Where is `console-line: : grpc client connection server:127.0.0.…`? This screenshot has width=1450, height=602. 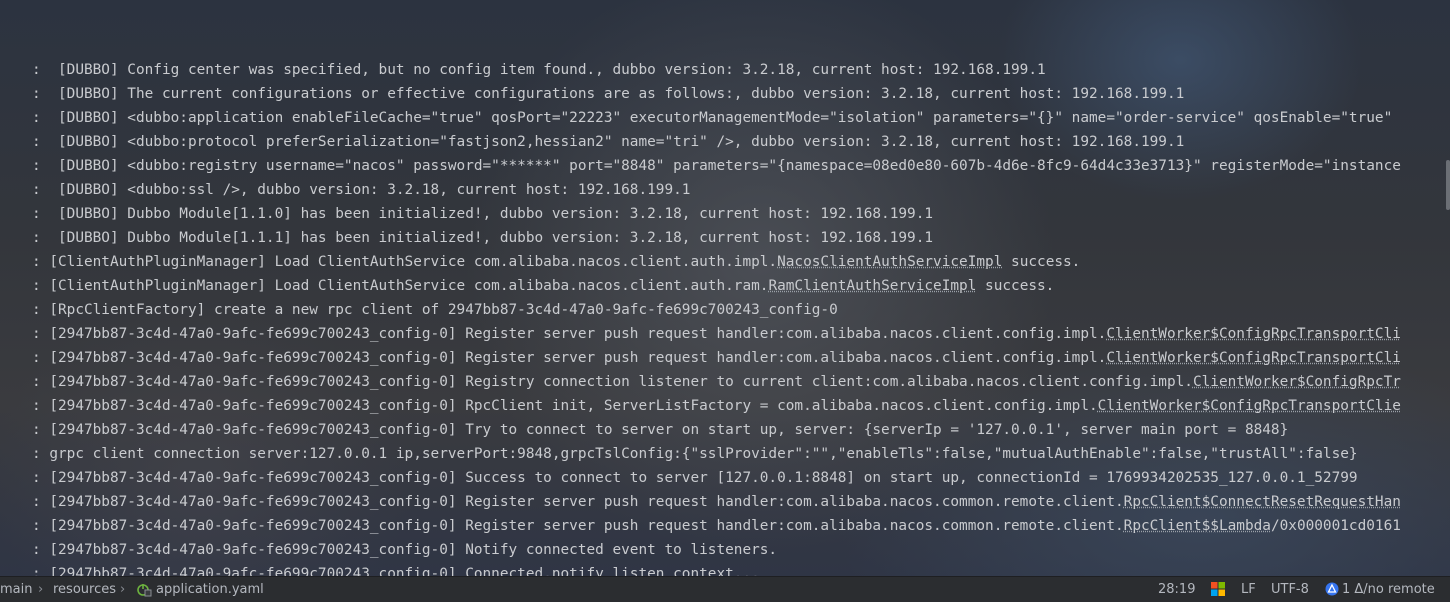 console-line: : grpc client connection server:127.0.0.… is located at coordinates (695, 454).